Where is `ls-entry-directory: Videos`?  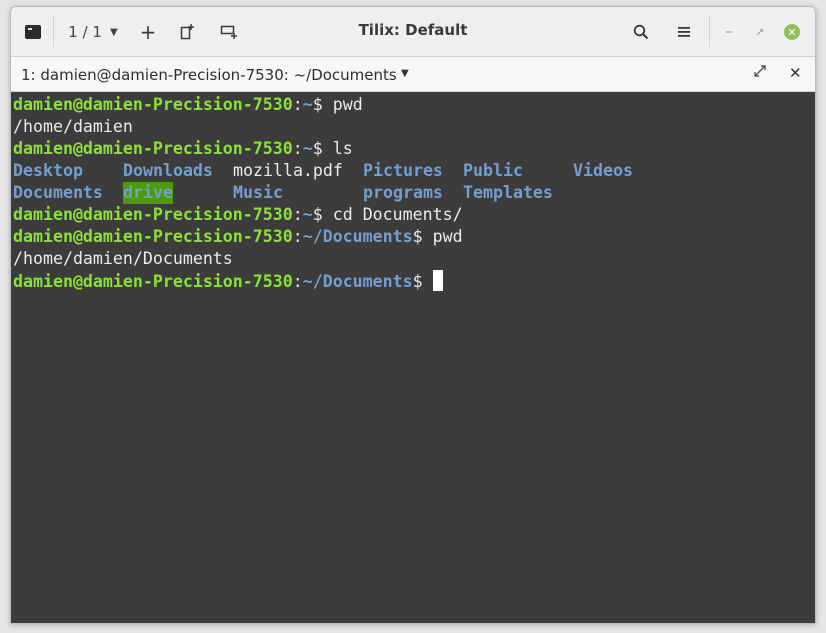
ls-entry-directory: Videos is located at coordinates (603, 170).